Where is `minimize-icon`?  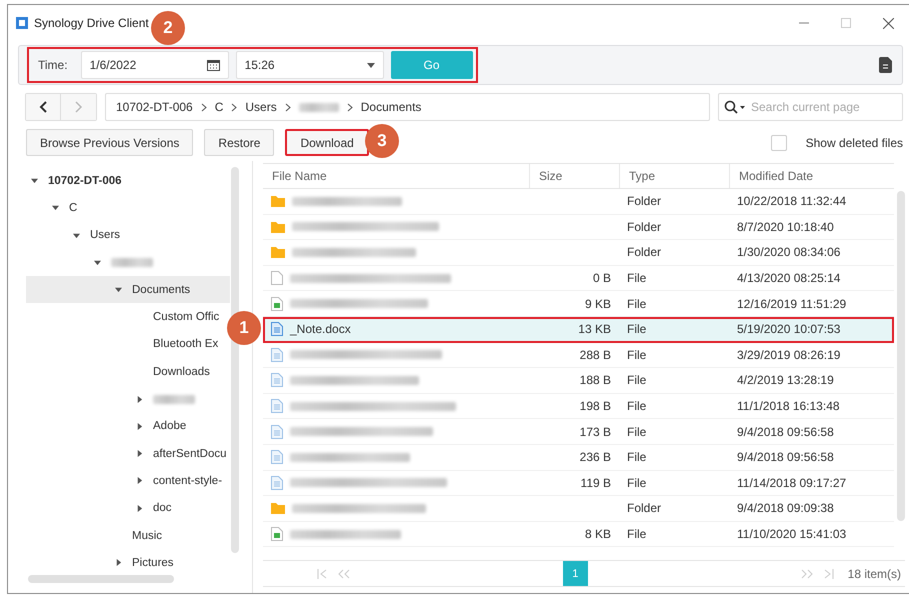 minimize-icon is located at coordinates (804, 23).